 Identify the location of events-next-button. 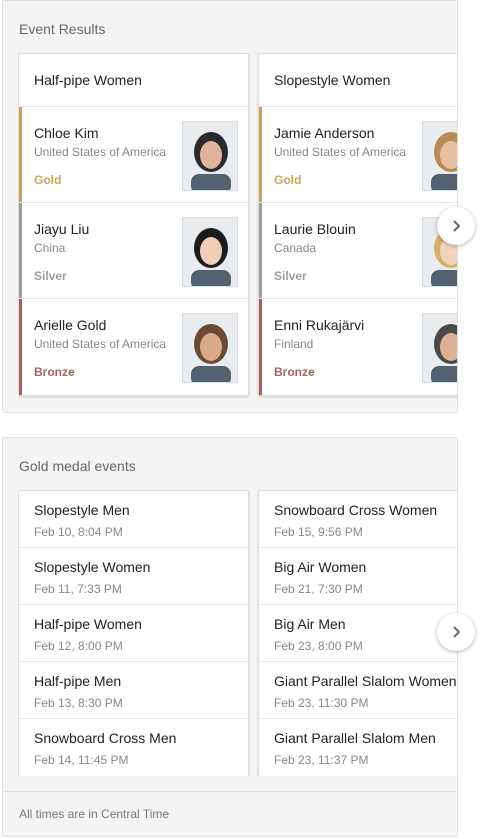
(456, 632).